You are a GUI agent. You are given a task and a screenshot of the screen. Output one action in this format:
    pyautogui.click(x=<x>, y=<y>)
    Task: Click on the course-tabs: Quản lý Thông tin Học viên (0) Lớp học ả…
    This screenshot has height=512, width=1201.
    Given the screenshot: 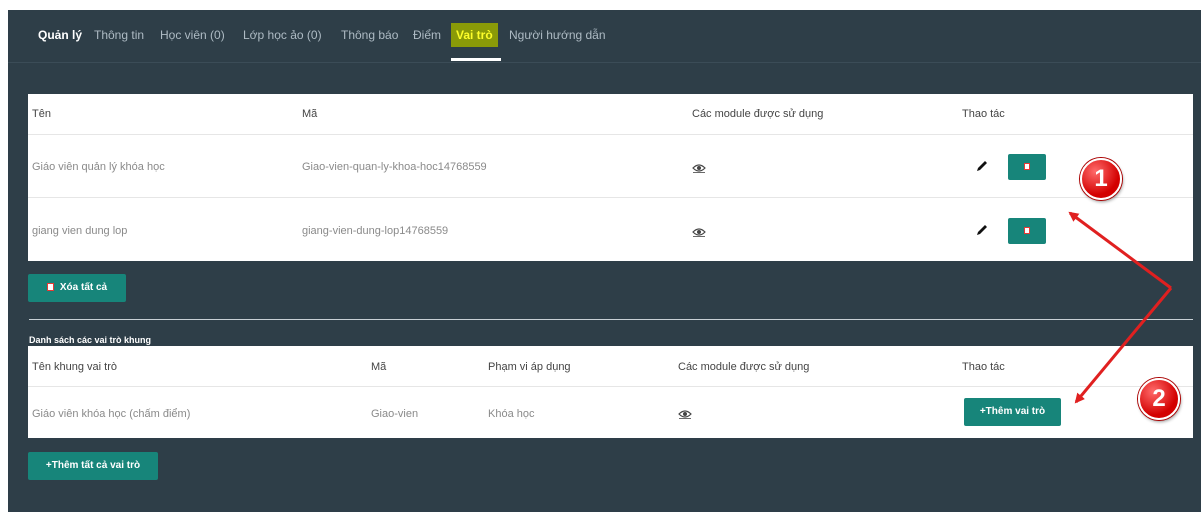 What is the action you would take?
    pyautogui.click(x=604, y=36)
    